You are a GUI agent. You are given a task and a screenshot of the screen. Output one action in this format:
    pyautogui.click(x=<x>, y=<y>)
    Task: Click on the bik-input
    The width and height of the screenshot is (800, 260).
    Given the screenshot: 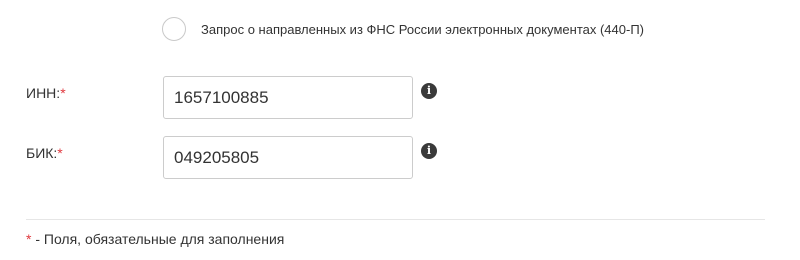 What is the action you would take?
    pyautogui.click(x=288, y=157)
    